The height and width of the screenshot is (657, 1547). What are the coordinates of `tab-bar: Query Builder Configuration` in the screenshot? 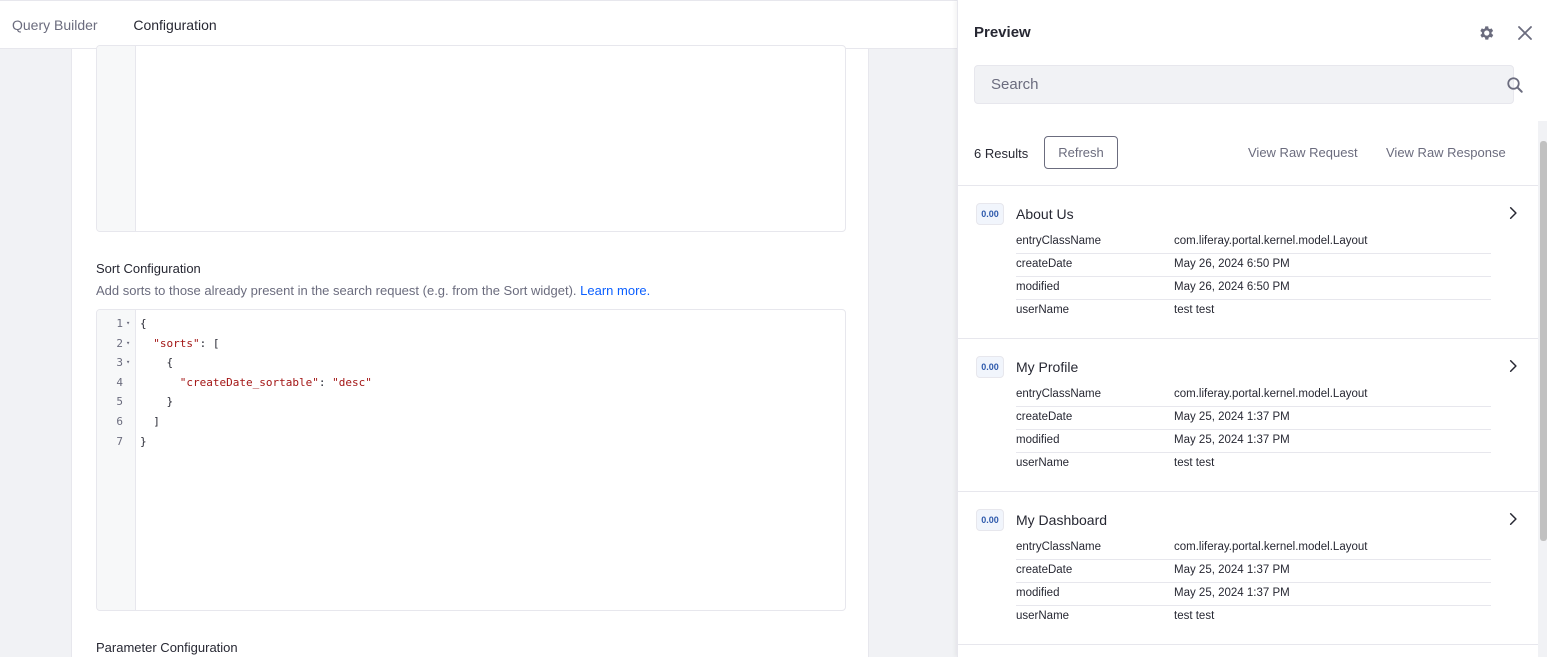 It's located at (478, 25).